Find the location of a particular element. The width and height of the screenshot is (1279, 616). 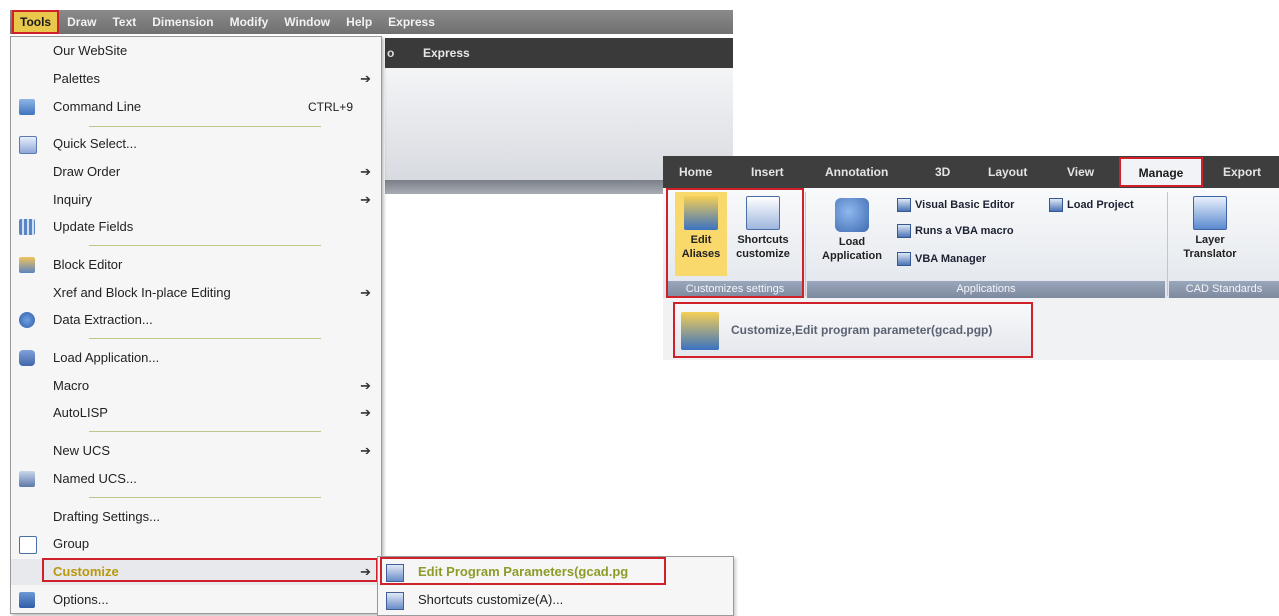

load-project-button: Load Project is located at coordinates (1091, 205).